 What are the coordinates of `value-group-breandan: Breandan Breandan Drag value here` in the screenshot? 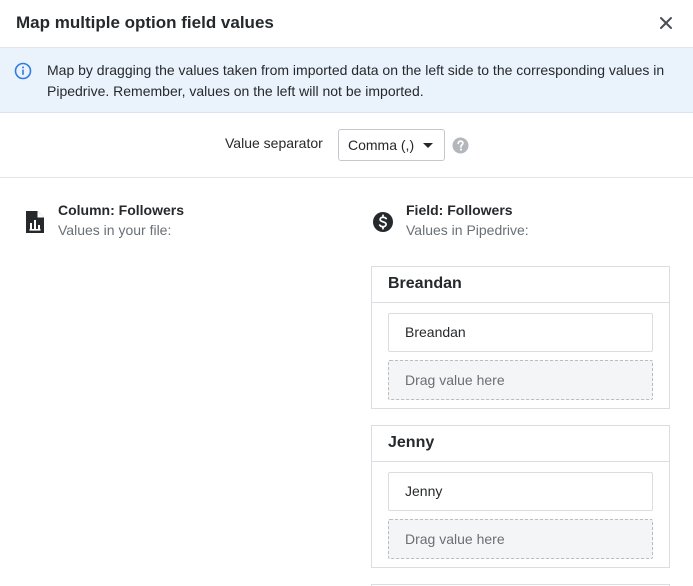 It's located at (520, 337).